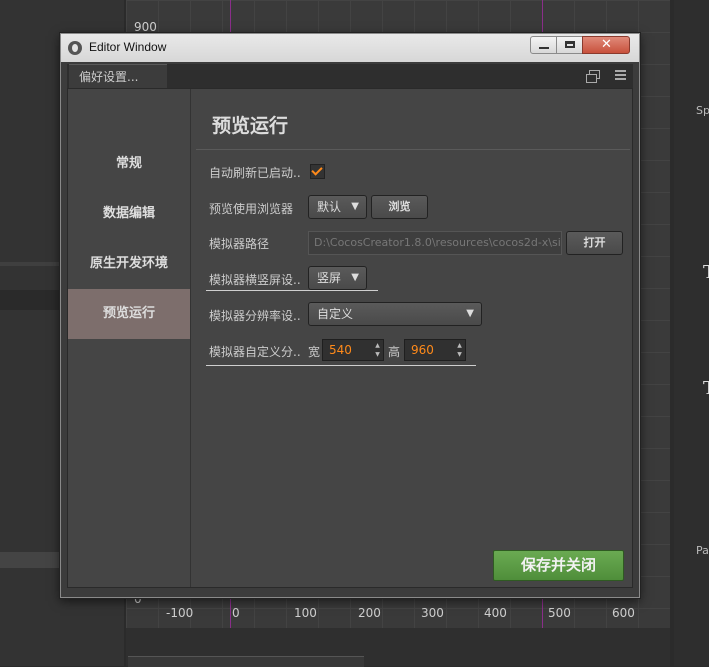 This screenshot has width=709, height=667. What do you see at coordinates (702, 550) in the screenshot?
I see `inspector-label: Pa` at bounding box center [702, 550].